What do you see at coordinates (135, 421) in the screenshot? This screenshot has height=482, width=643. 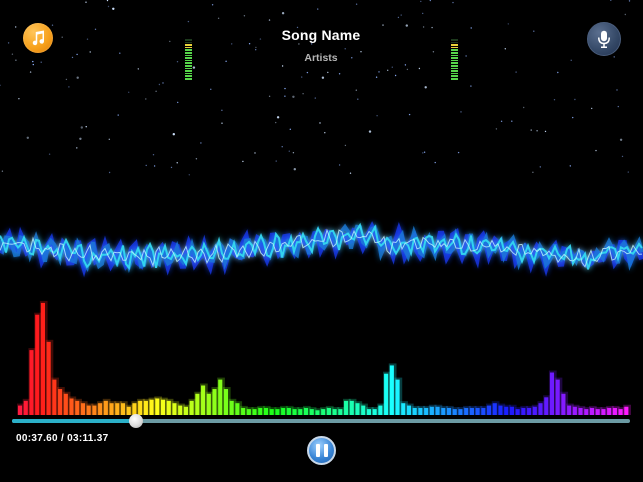 I see `seek-bar-thumb` at bounding box center [135, 421].